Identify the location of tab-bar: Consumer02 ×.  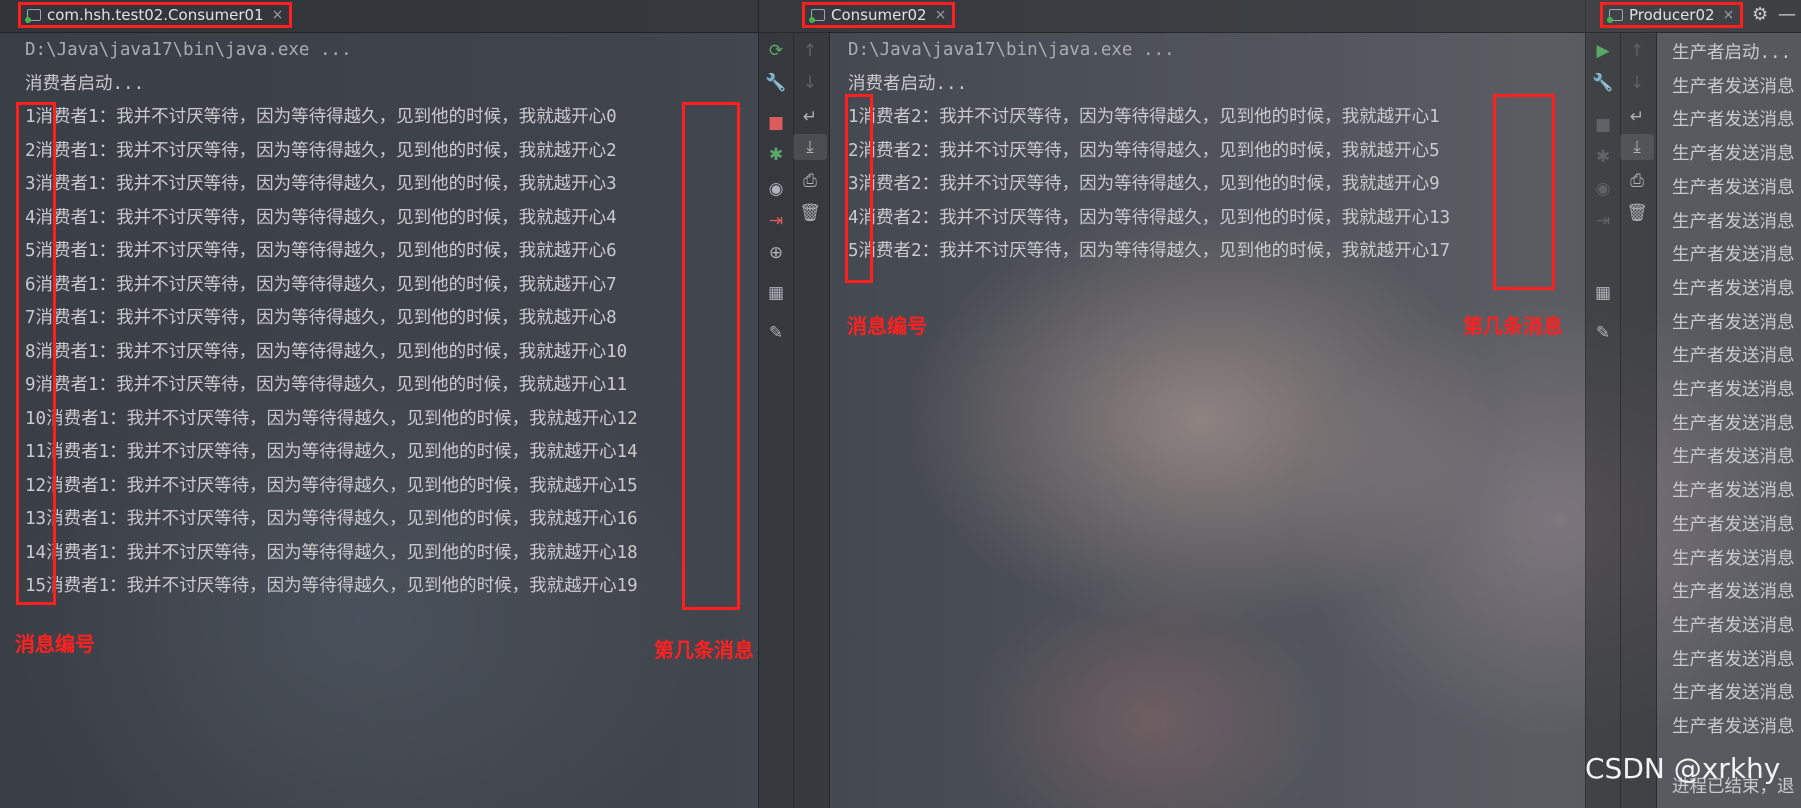
(1172, 16).